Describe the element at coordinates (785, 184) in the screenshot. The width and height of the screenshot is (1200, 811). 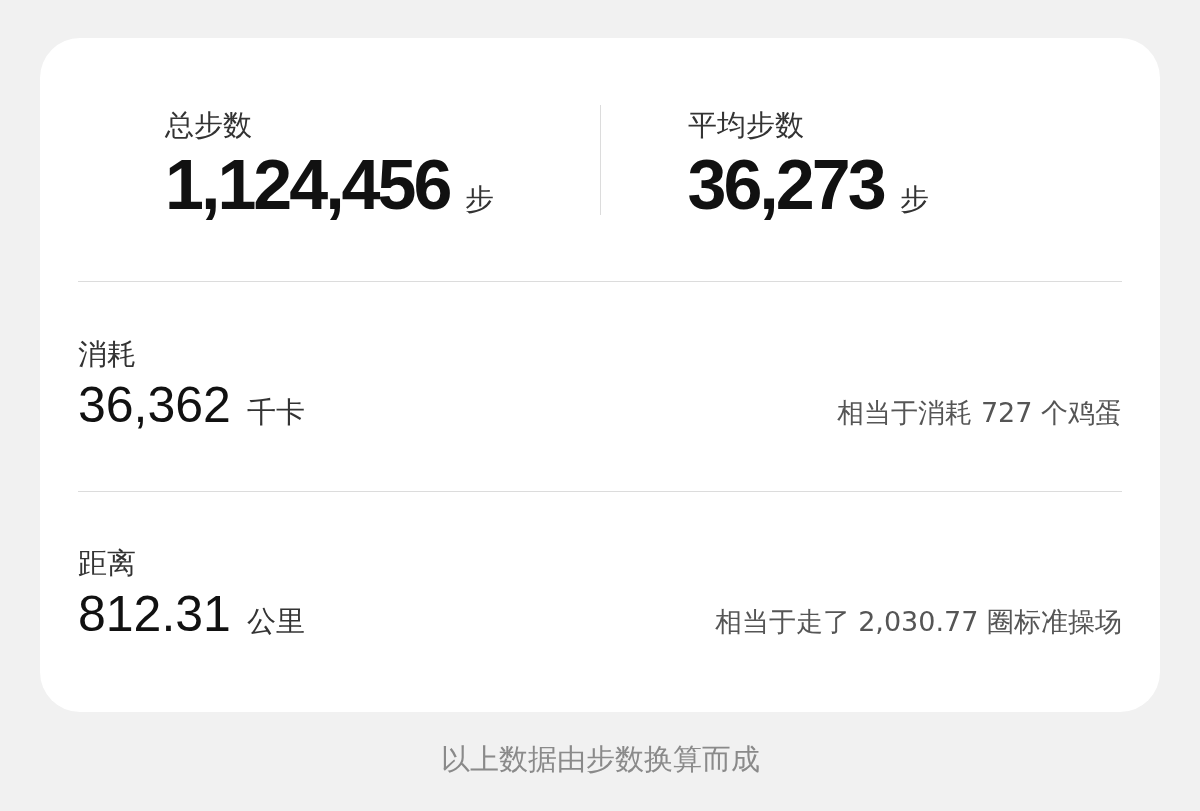
I see `stat-value: 36,273` at that location.